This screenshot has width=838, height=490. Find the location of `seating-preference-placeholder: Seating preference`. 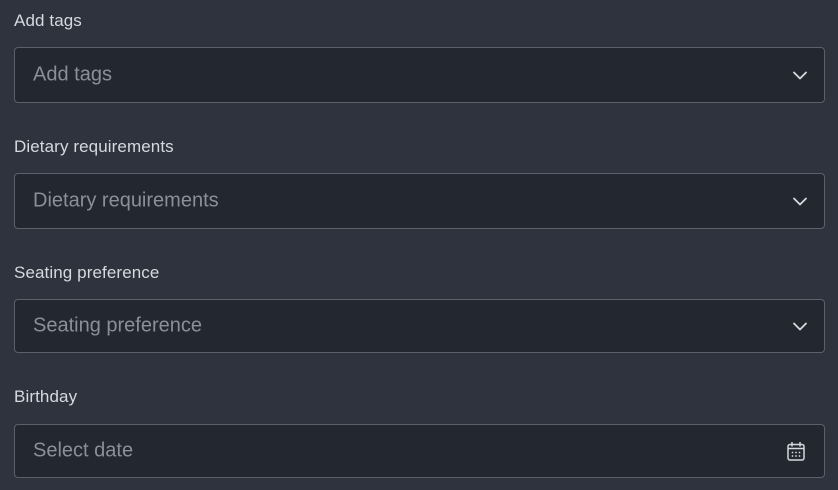

seating-preference-placeholder: Seating preference is located at coordinates (118, 325).